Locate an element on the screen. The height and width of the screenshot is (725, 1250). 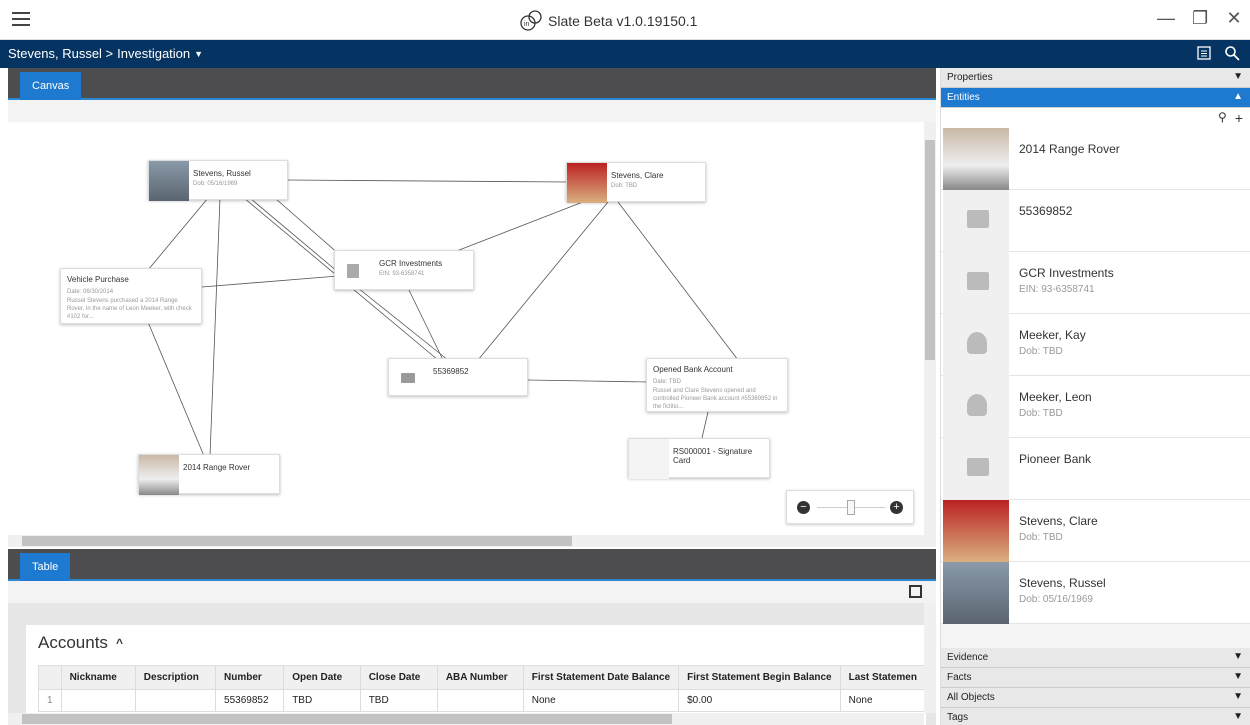
entity-subtitle: Dob: TBD is located at coordinates (1041, 351).